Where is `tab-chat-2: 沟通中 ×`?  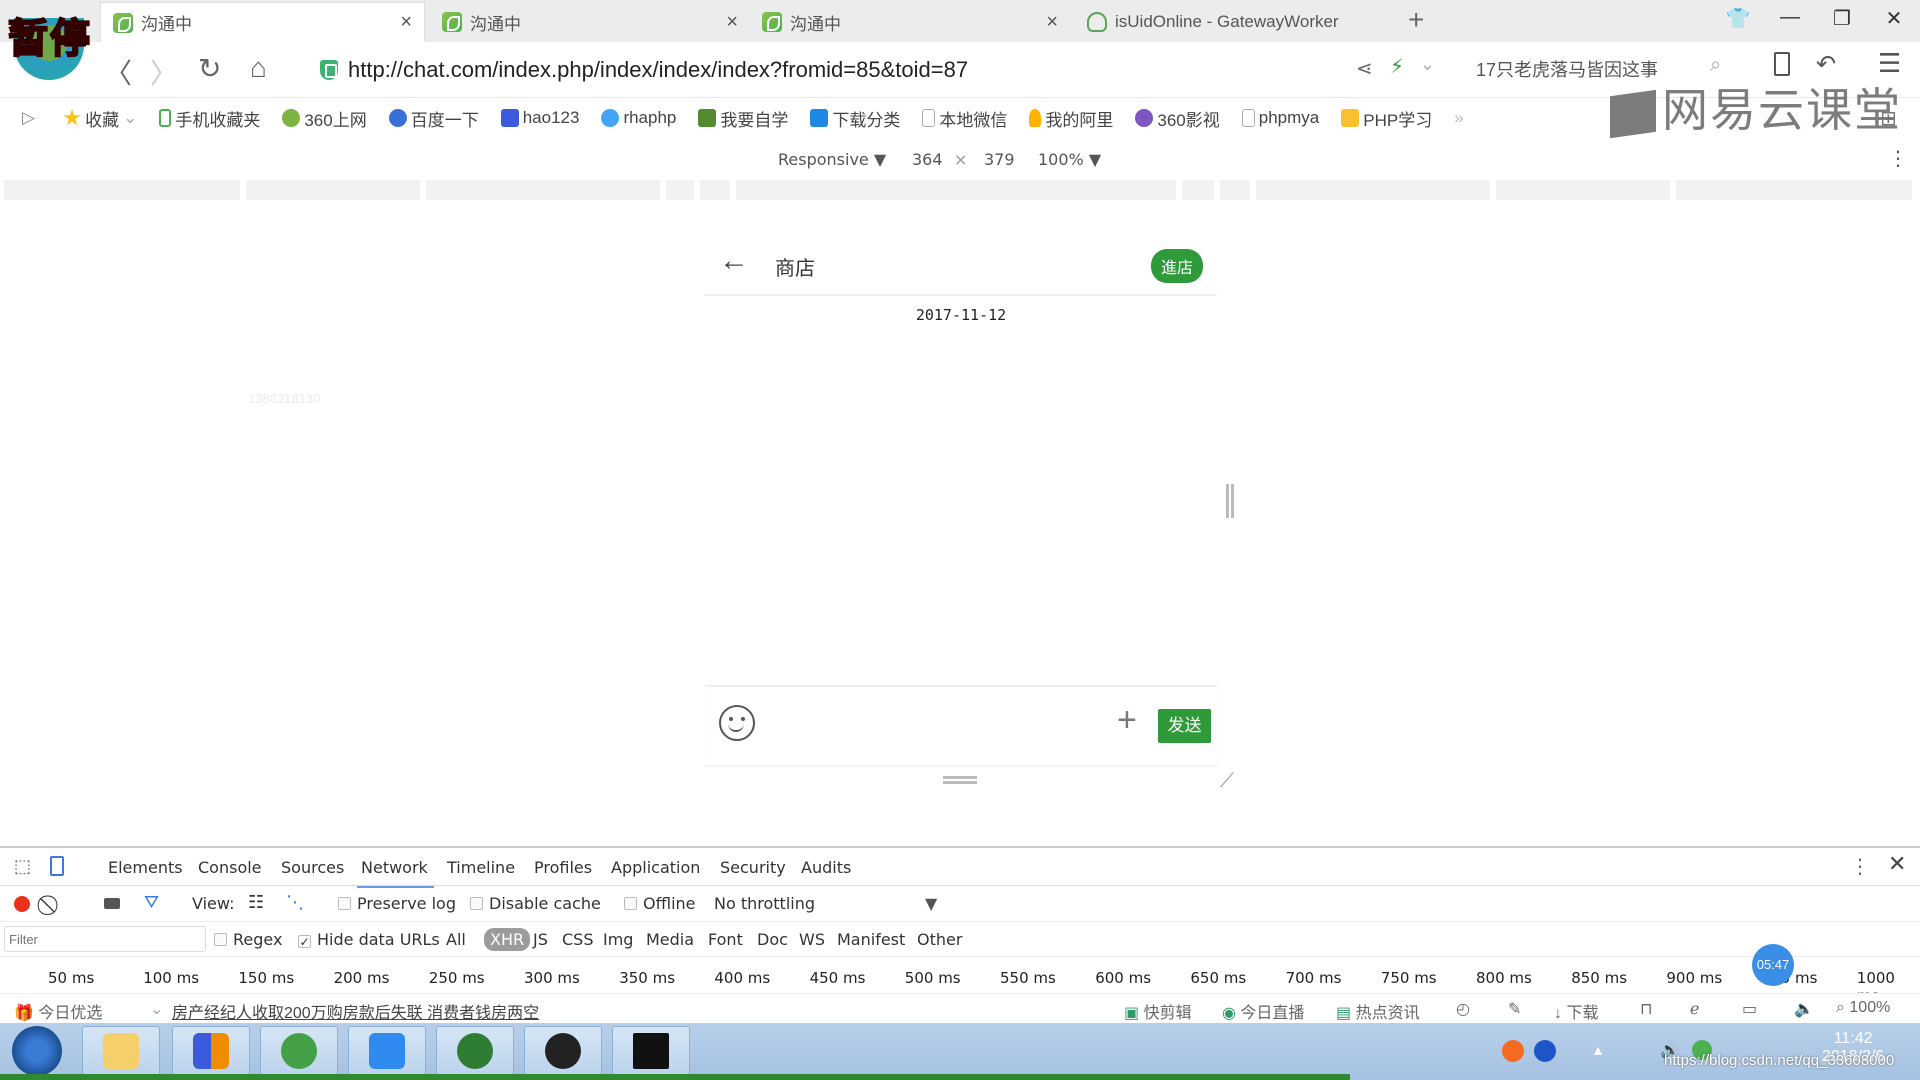 tab-chat-2: 沟通中 × is located at coordinates (590, 22).